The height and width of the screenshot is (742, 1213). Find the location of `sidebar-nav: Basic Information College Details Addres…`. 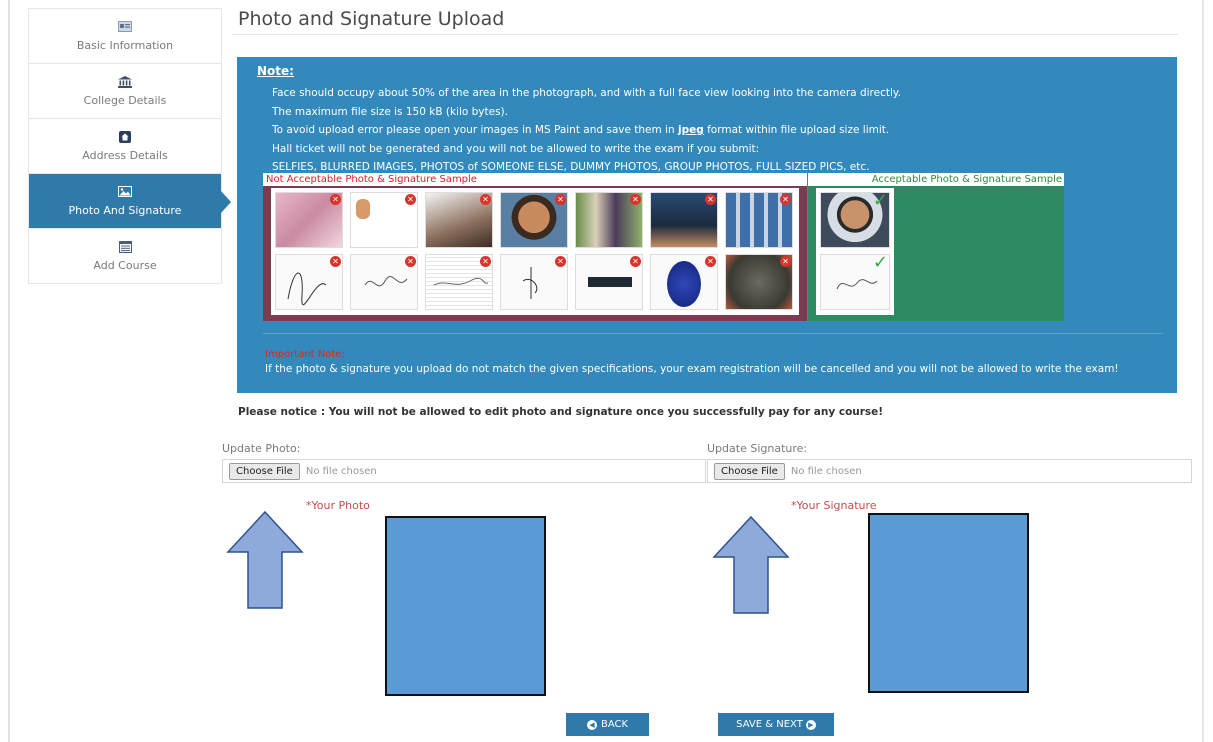

sidebar-nav: Basic Information College Details Addres… is located at coordinates (129, 146).